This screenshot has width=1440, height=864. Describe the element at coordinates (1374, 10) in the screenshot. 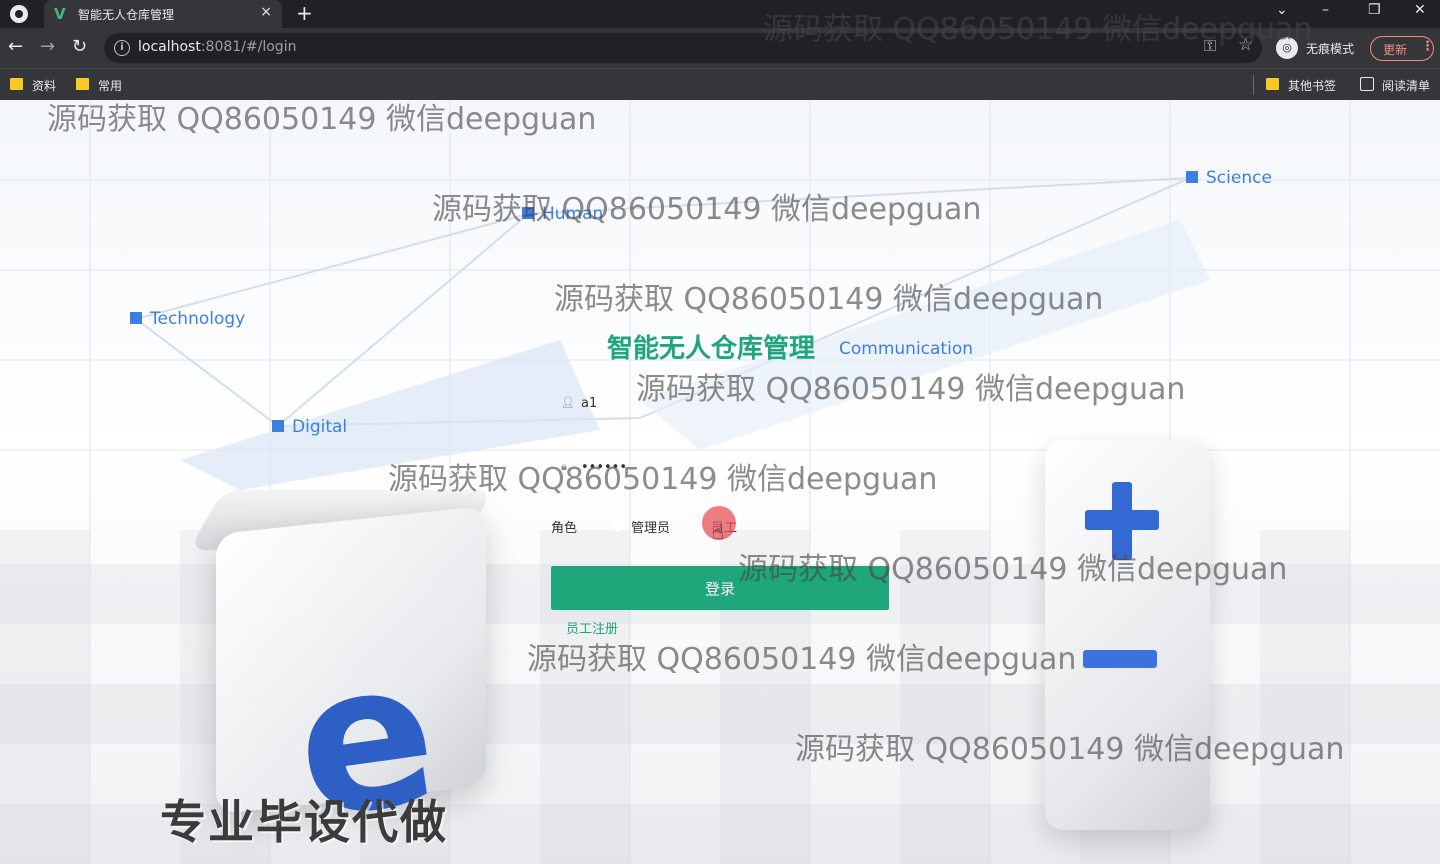

I see `restore-button: ❐` at that location.